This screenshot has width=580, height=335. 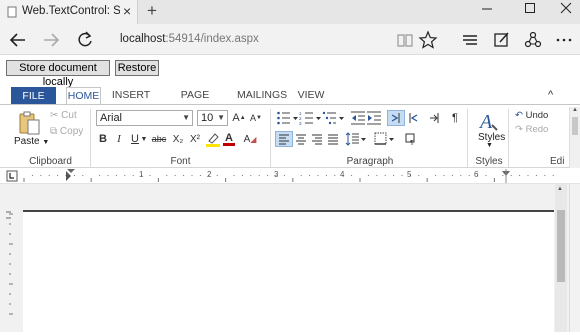 What do you see at coordinates (9, 263) in the screenshot?
I see `vertical-ruler-ticks` at bounding box center [9, 263].